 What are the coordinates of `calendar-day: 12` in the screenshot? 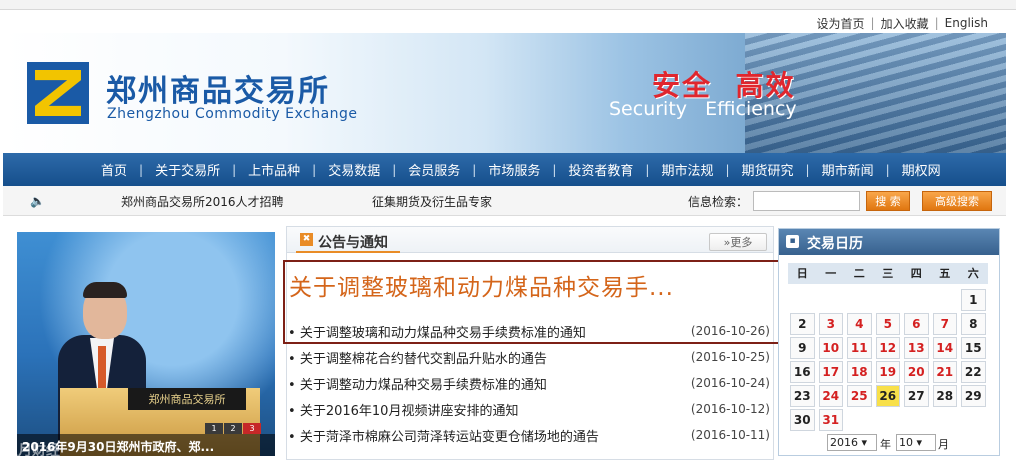 It's located at (887, 348).